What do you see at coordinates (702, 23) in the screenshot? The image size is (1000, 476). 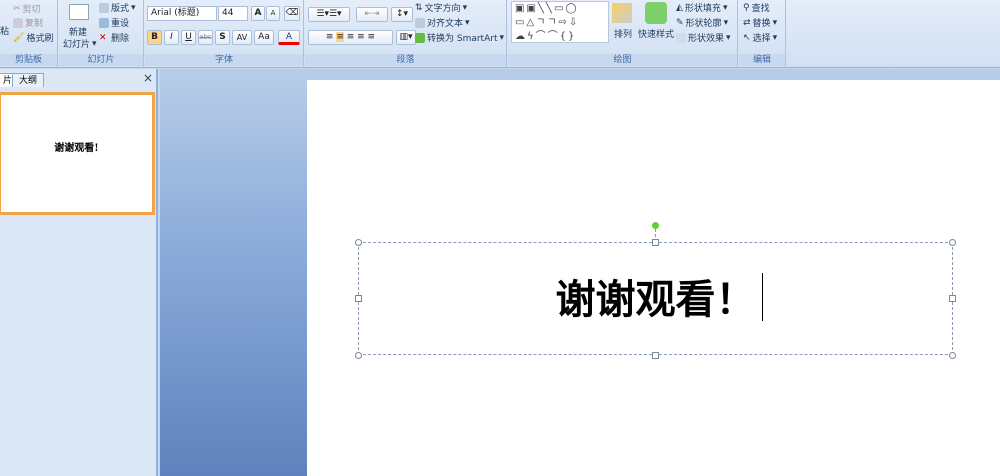 I see `shape-outline-button: ✎ 形状轮廓 ▾` at bounding box center [702, 23].